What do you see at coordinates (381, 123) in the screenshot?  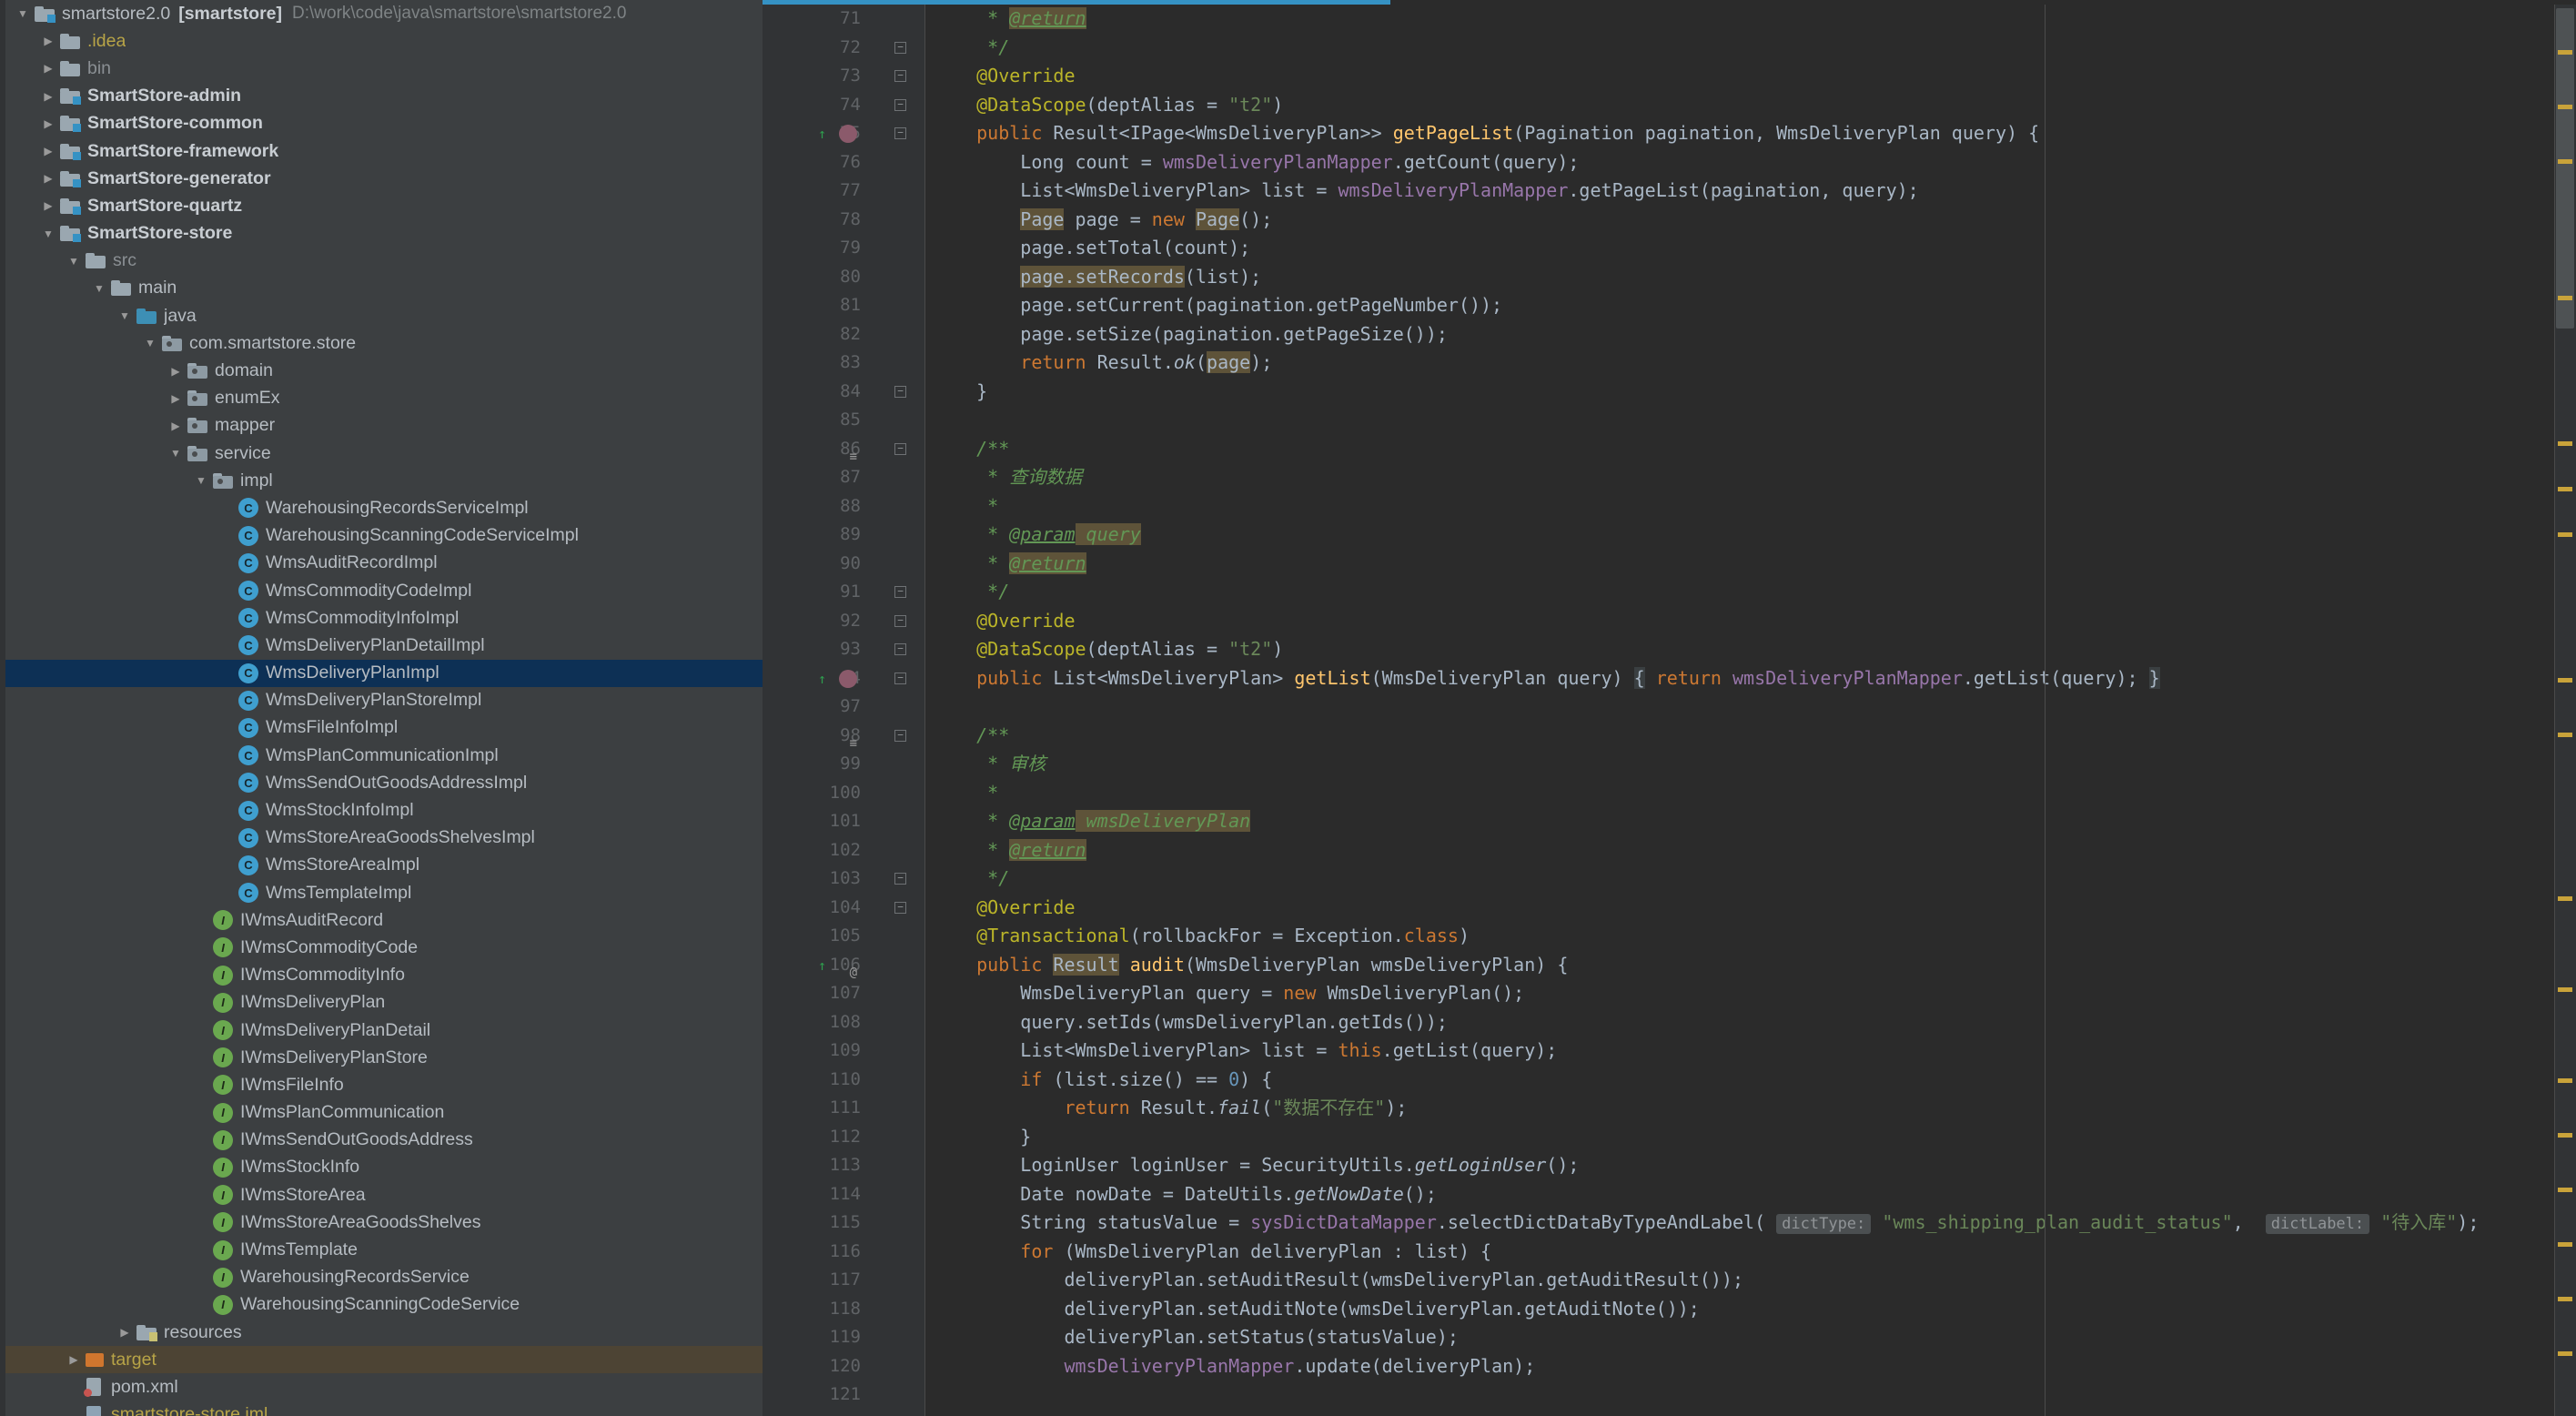 I see `tree-row-smartstore-common: ▶ SmartStore-common` at bounding box center [381, 123].